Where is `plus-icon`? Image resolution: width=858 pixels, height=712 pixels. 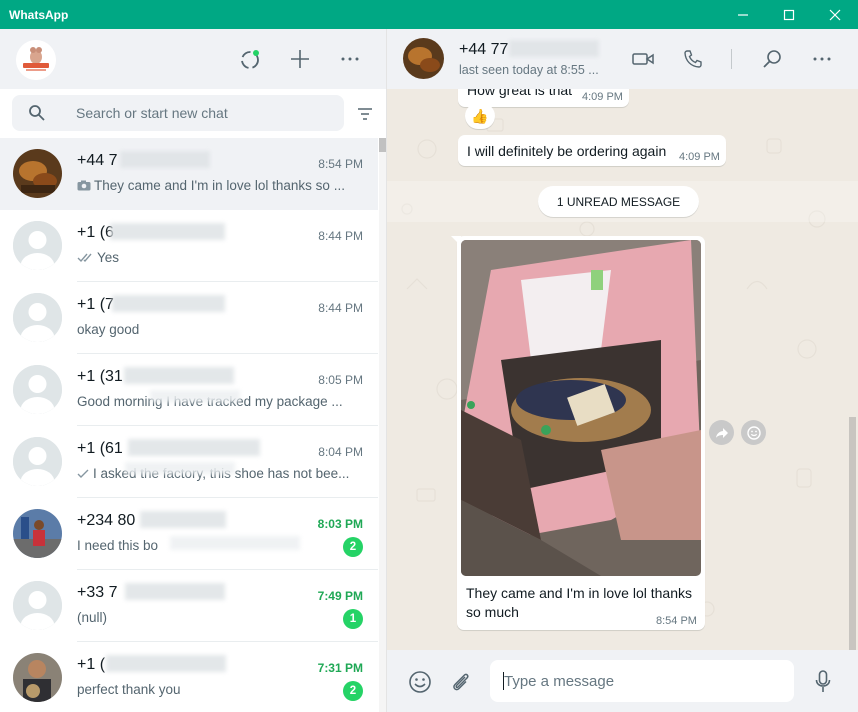 plus-icon is located at coordinates (300, 59).